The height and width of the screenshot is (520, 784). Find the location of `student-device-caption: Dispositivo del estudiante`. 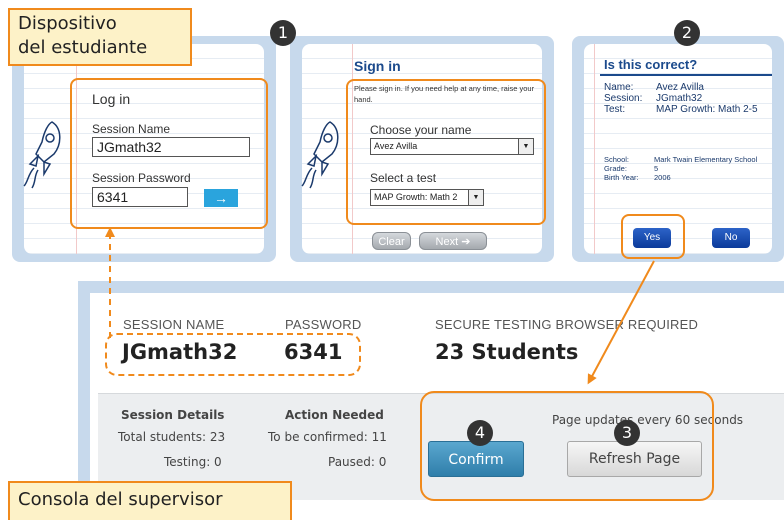

student-device-caption: Dispositivo del estudiante is located at coordinates (100, 37).